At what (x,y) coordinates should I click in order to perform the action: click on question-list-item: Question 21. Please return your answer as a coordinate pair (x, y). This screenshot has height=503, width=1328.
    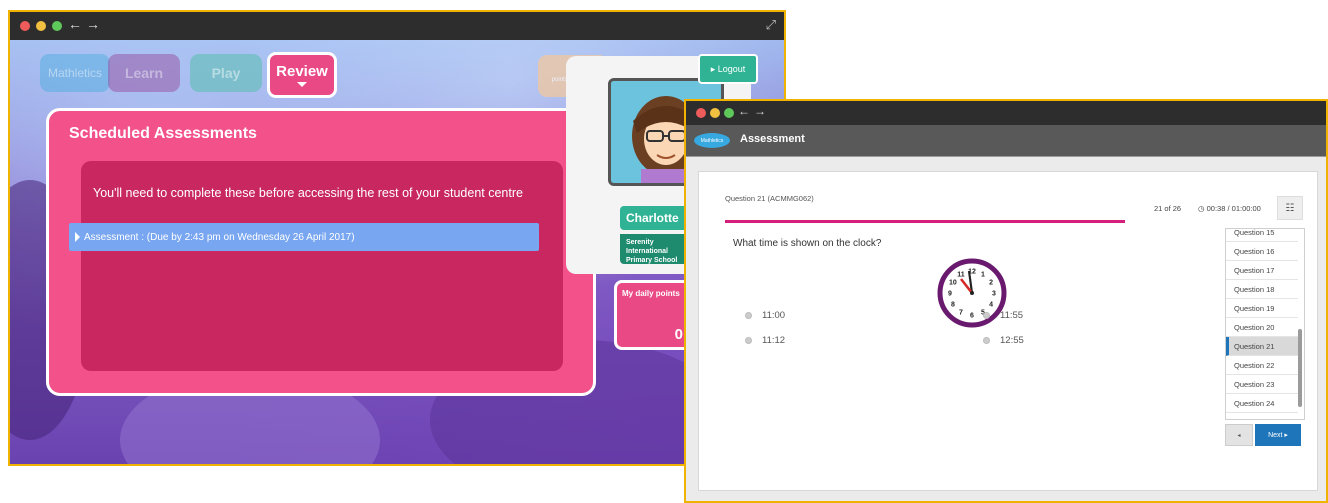
    Looking at the image, I should click on (1262, 346).